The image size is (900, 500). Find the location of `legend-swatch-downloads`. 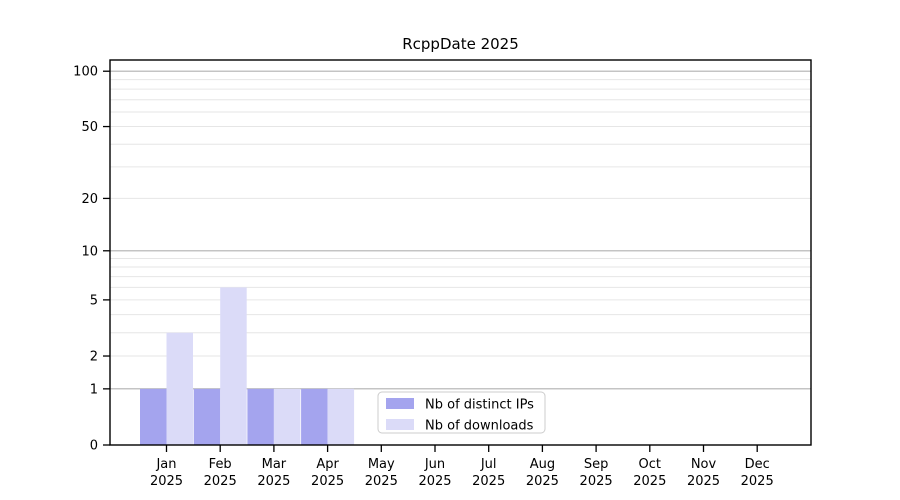

legend-swatch-downloads is located at coordinates (400, 424).